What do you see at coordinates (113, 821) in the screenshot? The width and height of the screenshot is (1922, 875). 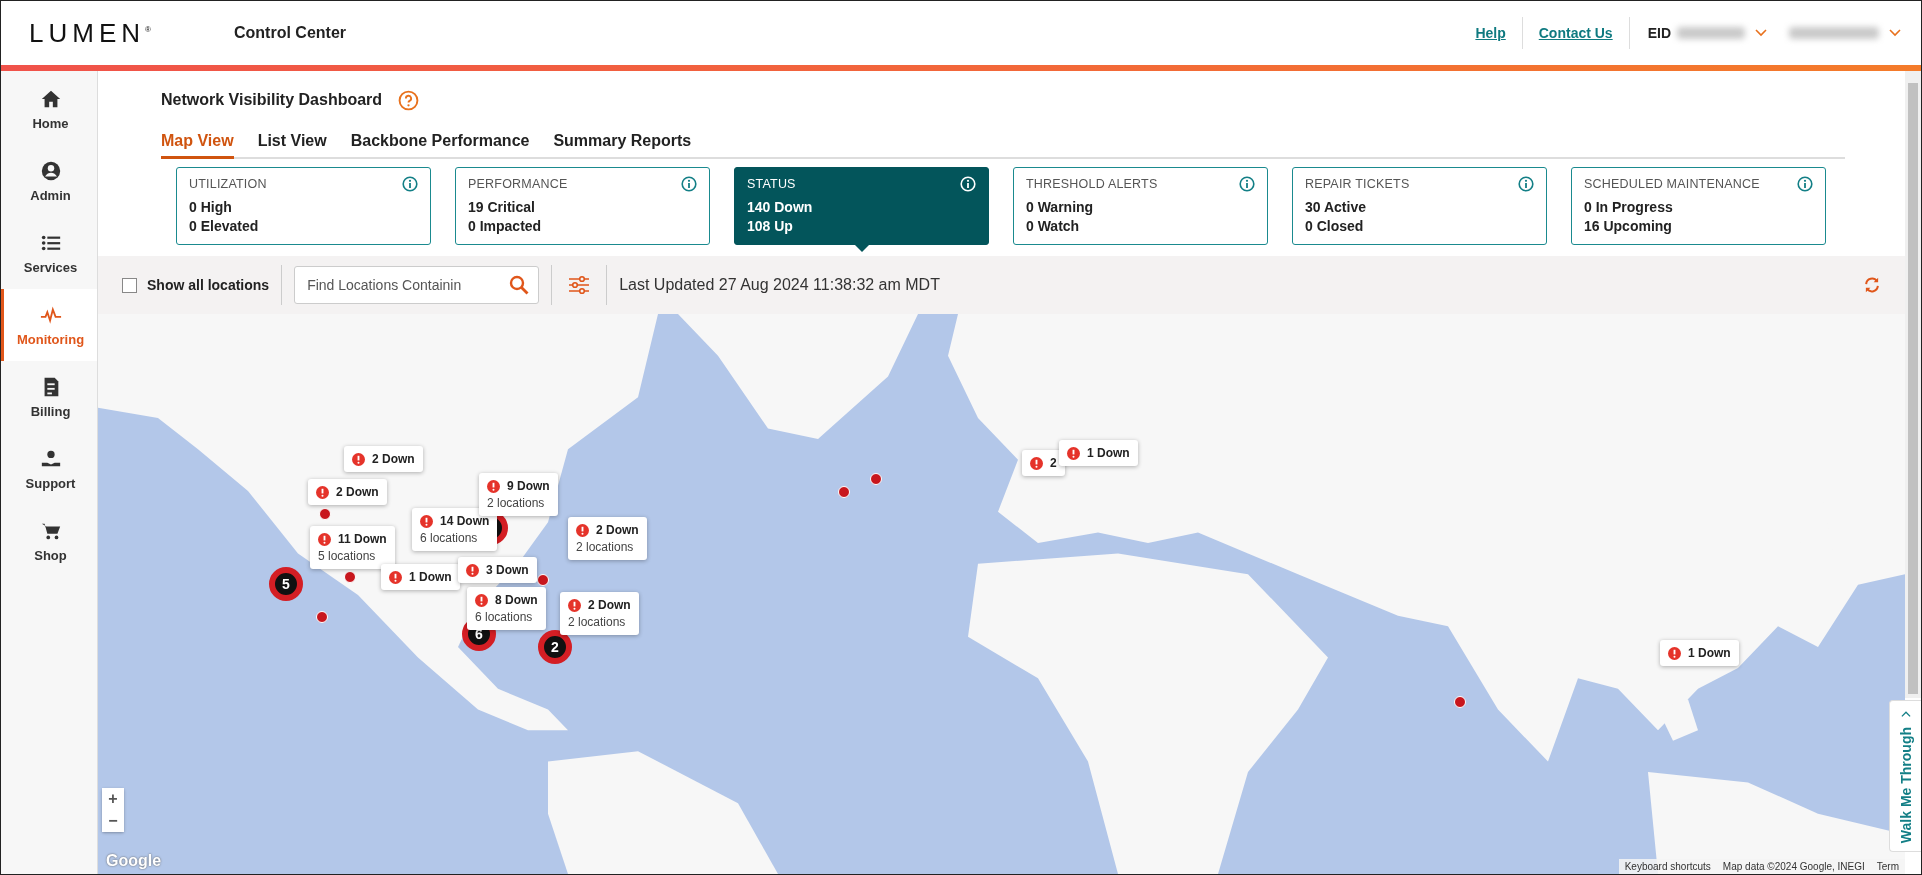 I see `zoom-button: −` at bounding box center [113, 821].